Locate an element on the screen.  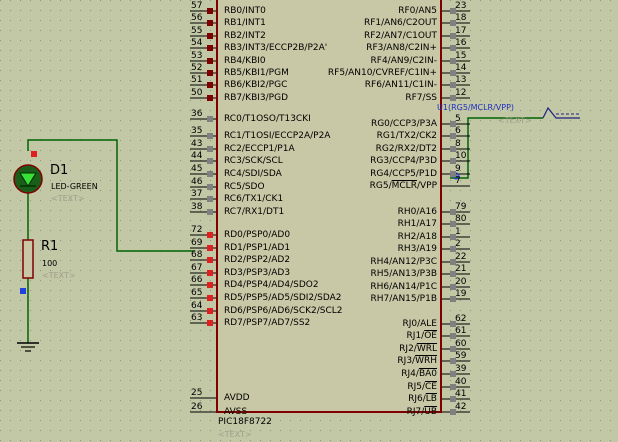
right-pin-number: 42 is located at coordinates (461, 407).